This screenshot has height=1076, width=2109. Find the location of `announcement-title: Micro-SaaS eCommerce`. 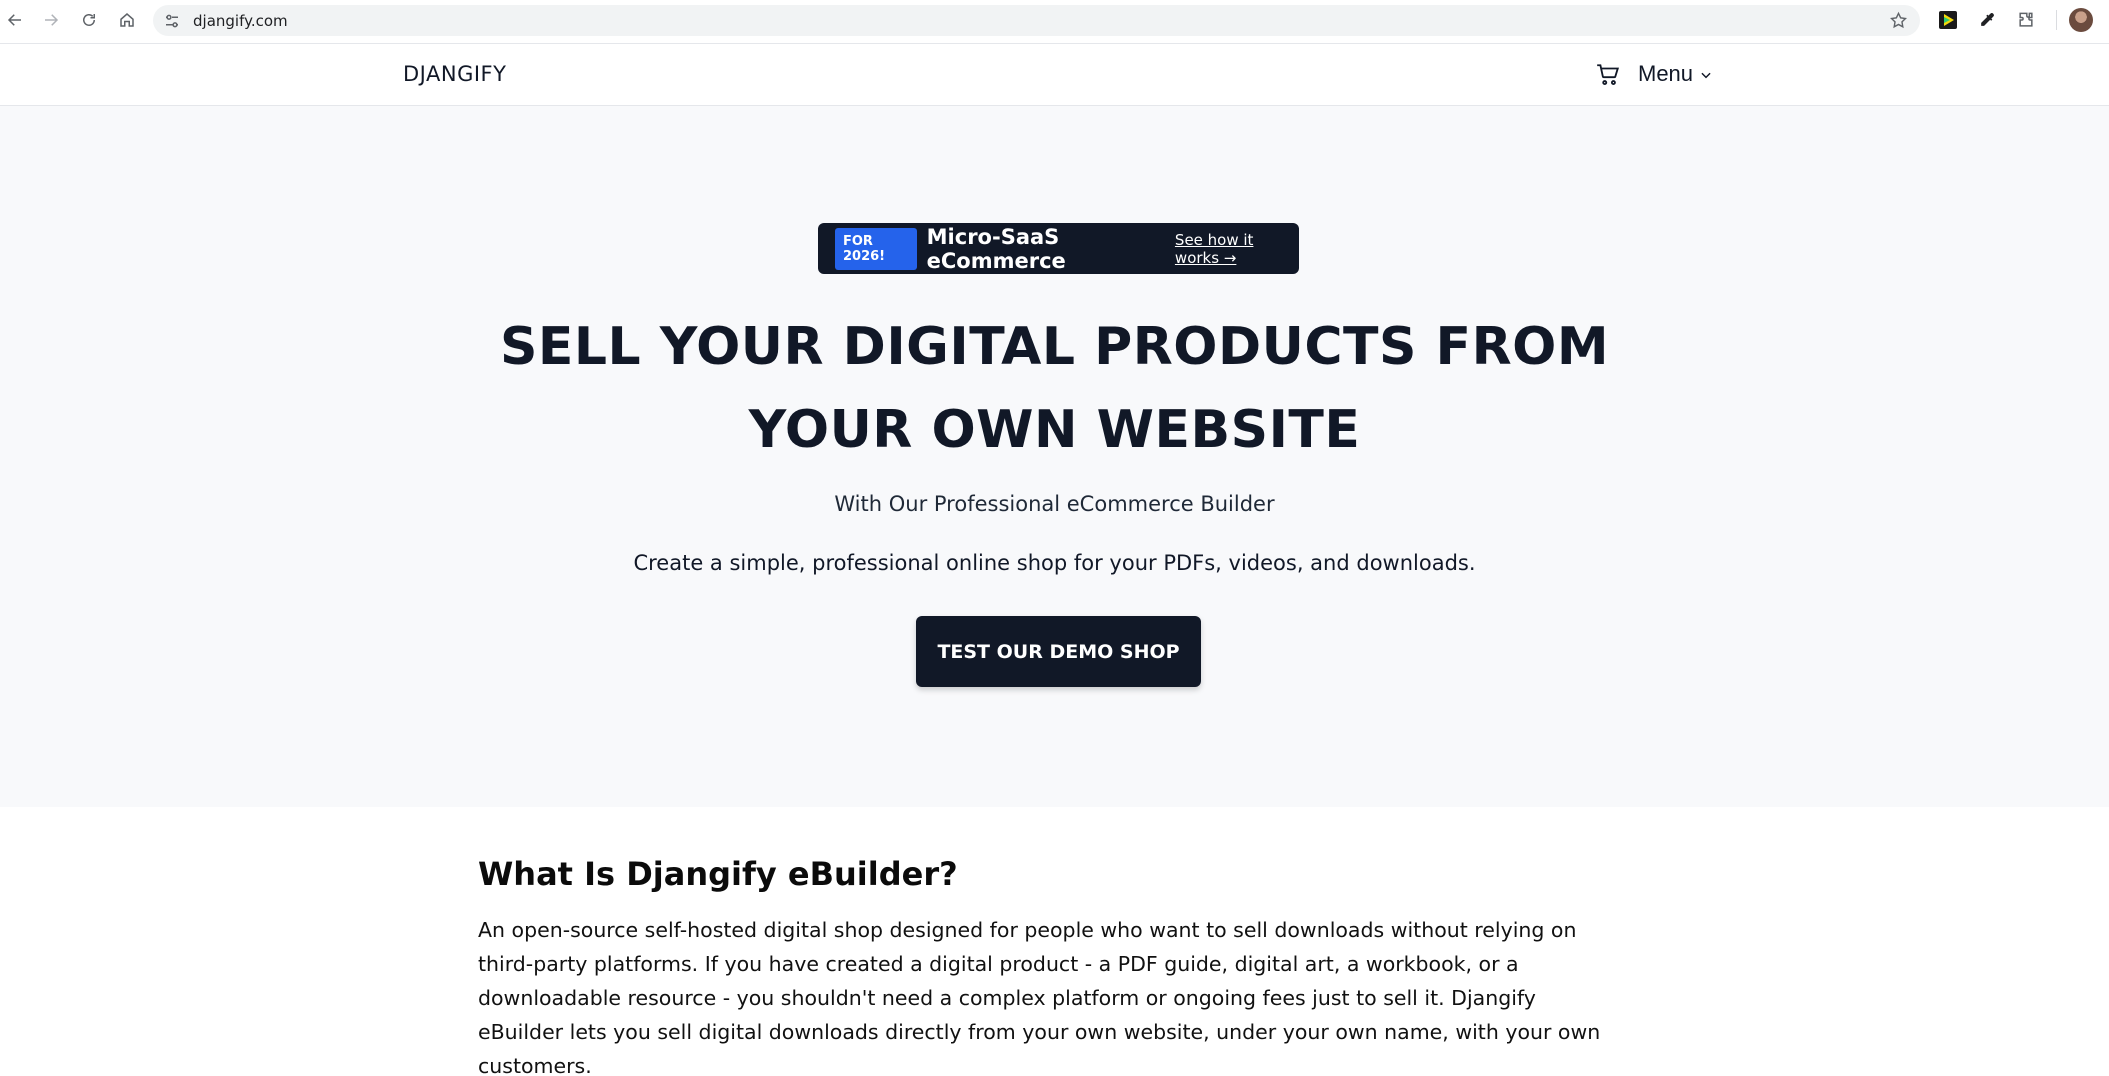

announcement-title: Micro-SaaS eCommerce is located at coordinates (996, 248).